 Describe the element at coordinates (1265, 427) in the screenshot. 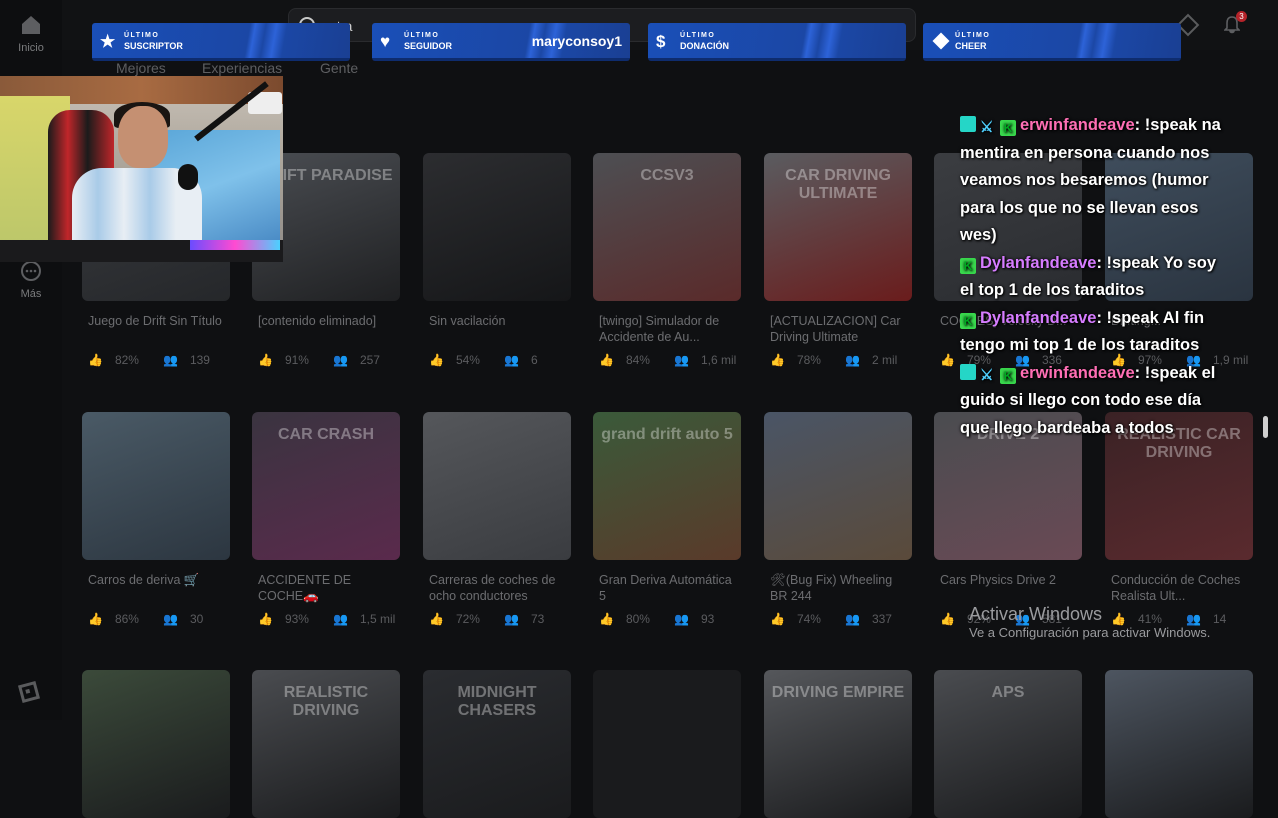

I see `scrollbar` at that location.